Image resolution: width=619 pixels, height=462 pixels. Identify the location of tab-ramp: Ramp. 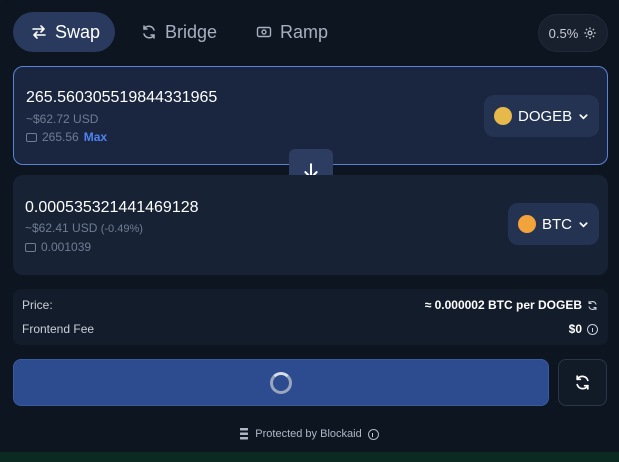
(292, 32).